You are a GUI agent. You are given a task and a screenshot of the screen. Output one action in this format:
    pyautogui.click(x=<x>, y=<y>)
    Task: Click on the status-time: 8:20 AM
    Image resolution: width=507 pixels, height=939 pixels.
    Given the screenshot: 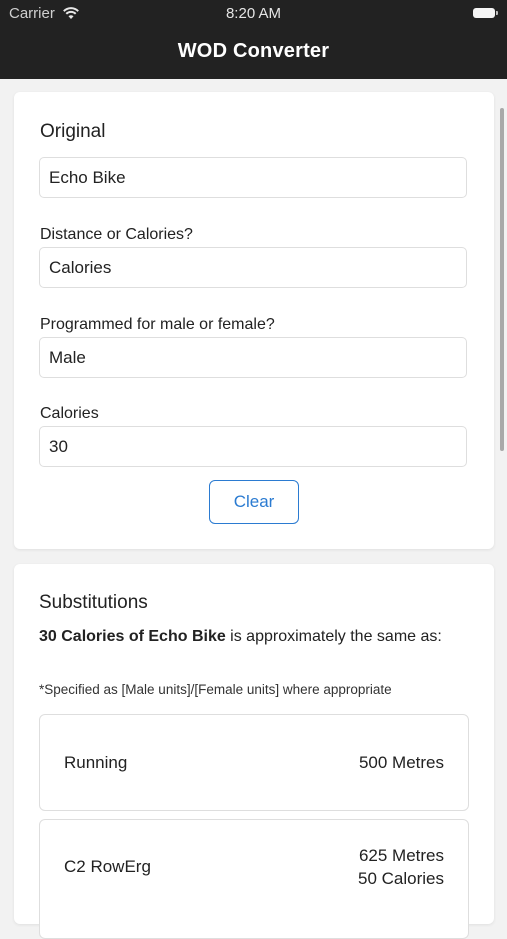 What is the action you would take?
    pyautogui.click(x=253, y=13)
    